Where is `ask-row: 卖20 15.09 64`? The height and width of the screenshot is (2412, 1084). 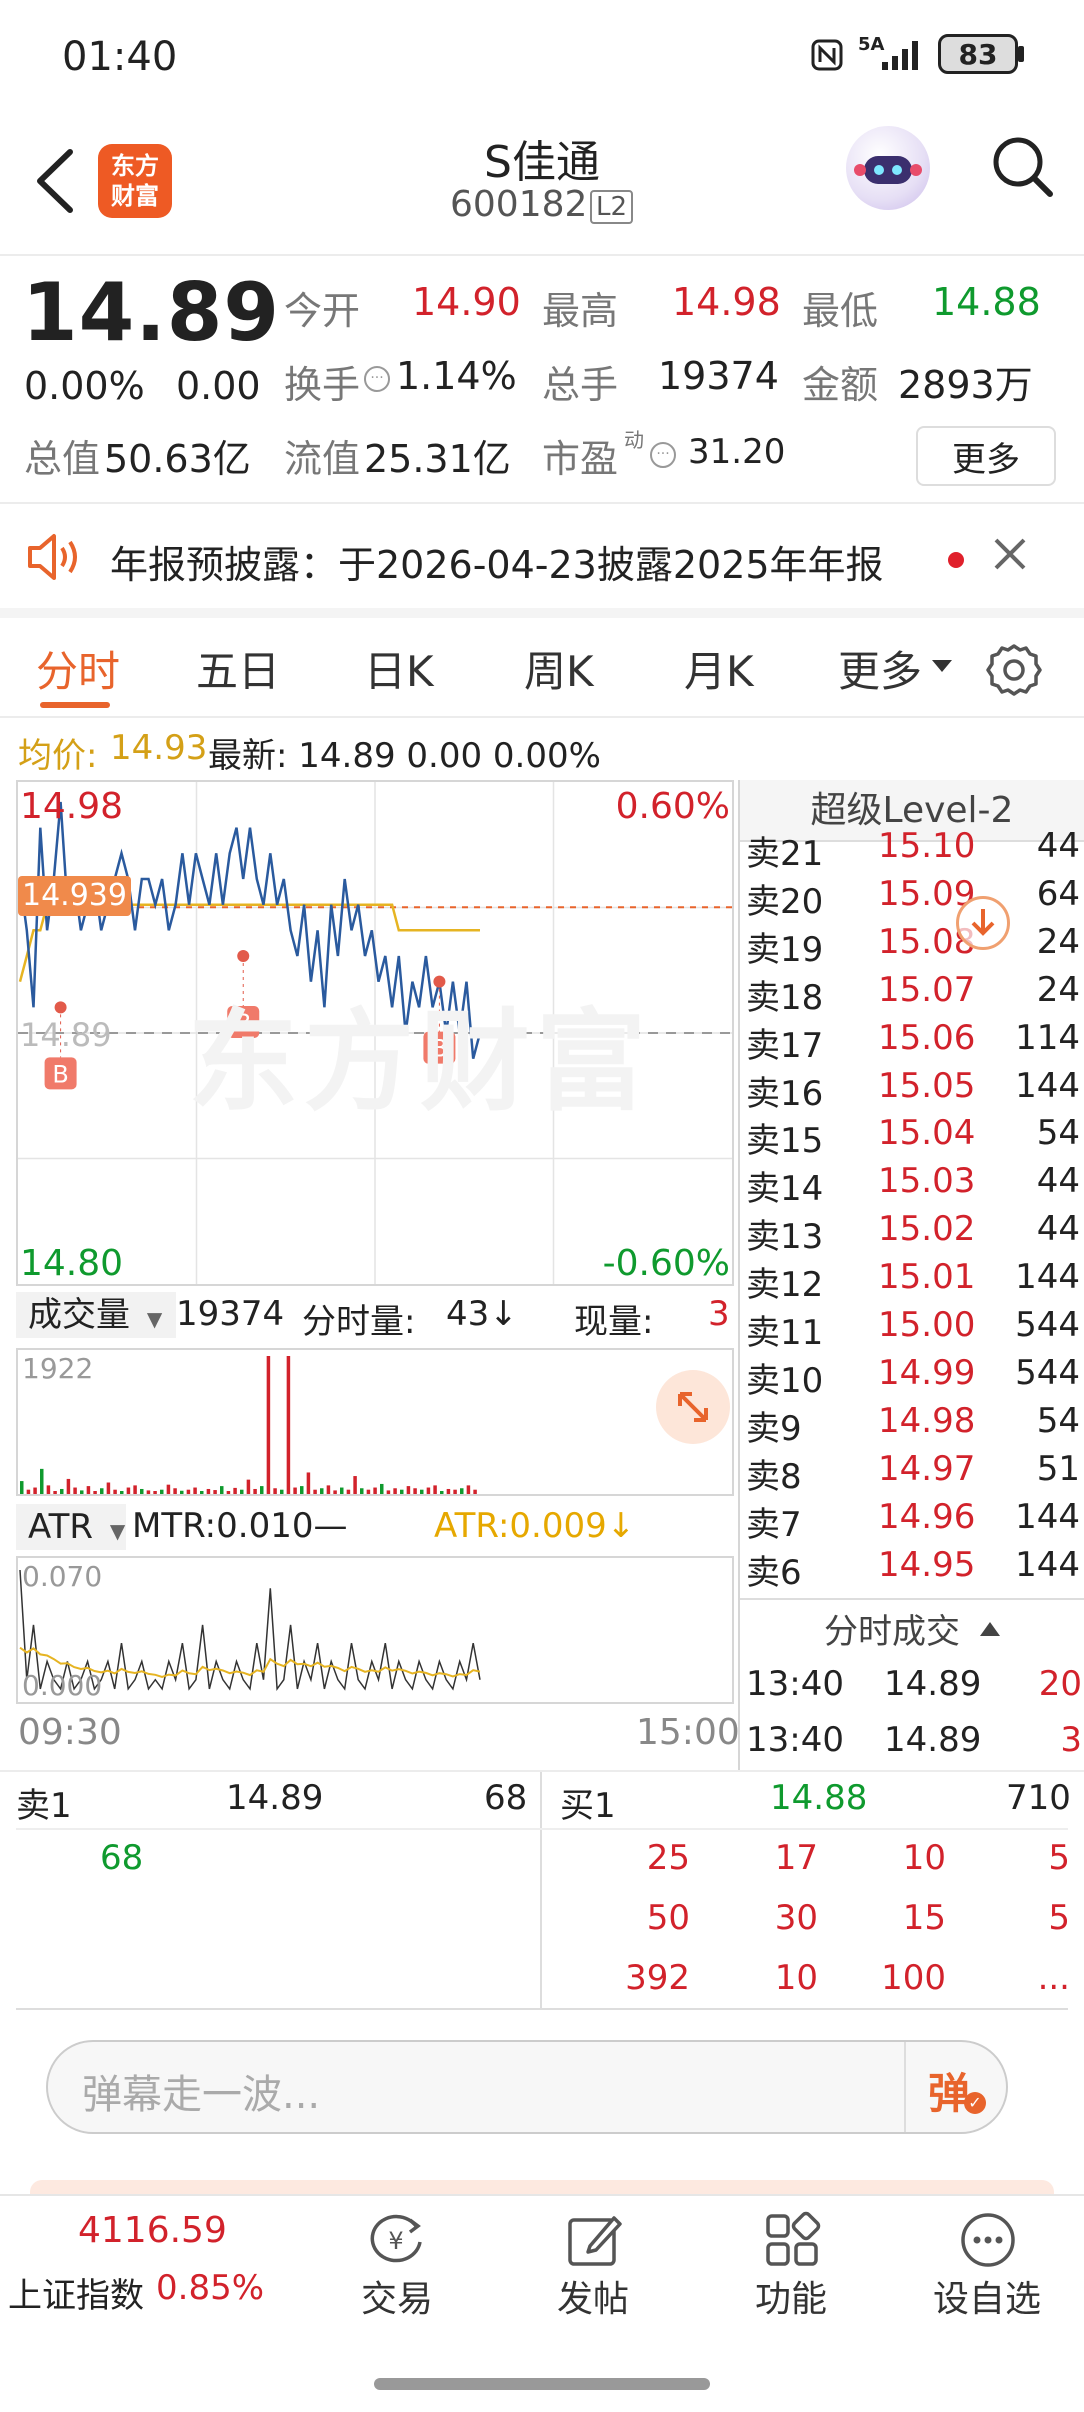 ask-row: 卖20 15.09 64 is located at coordinates (914, 898).